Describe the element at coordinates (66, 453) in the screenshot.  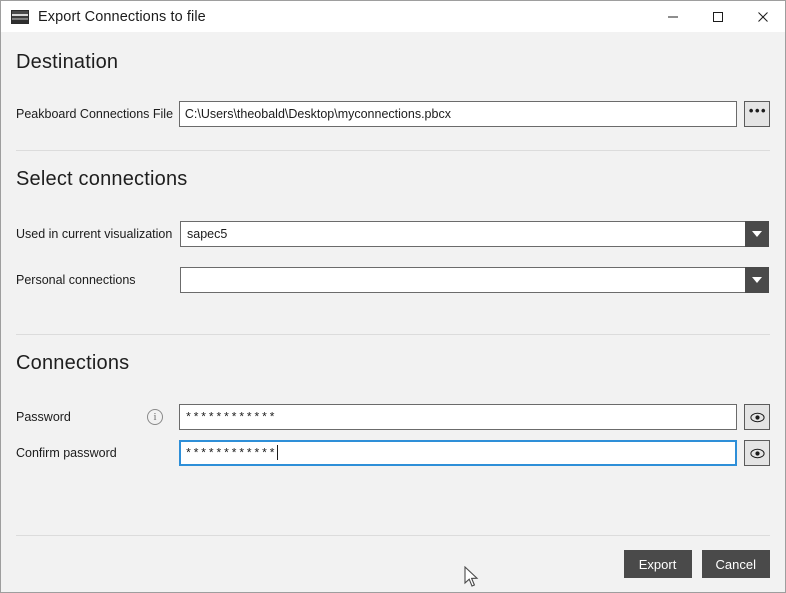
I see `confirm-password-label: Confirm password` at that location.